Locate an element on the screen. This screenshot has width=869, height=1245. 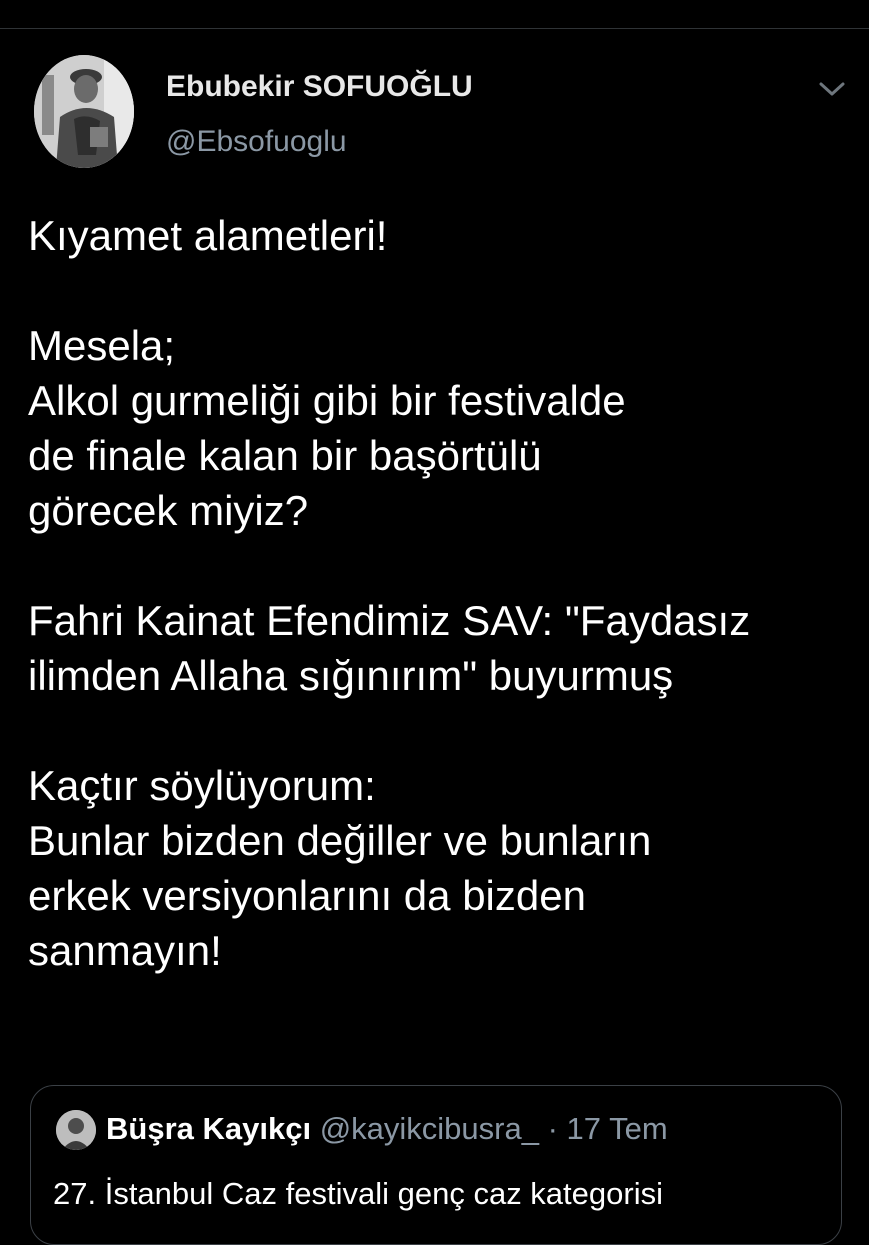
quoted-author-name: Büşra Kayıkçı is located at coordinates (208, 1128).